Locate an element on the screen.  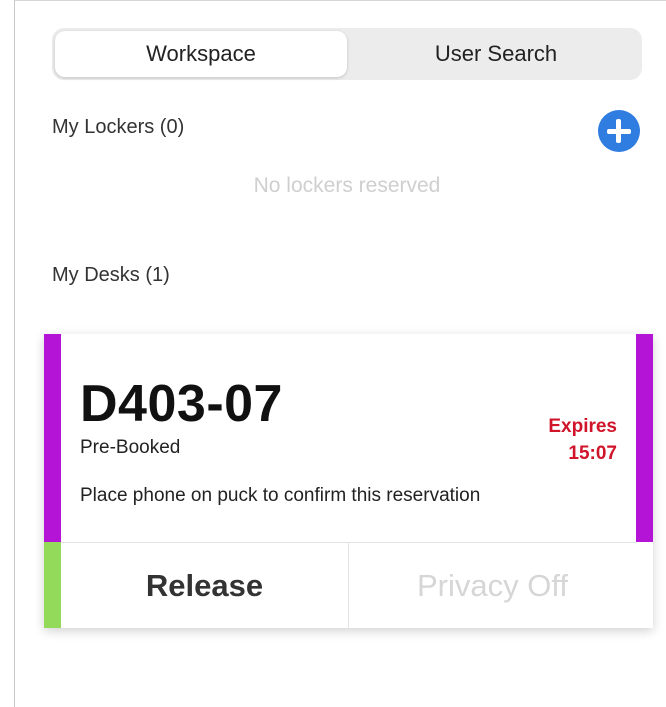
desks-heading: My Desks (1) is located at coordinates (111, 275).